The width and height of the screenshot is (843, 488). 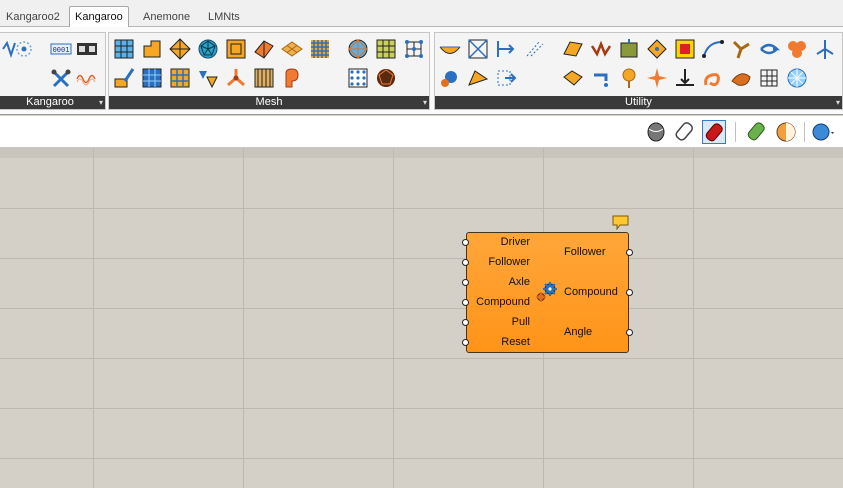 I want to click on panel-kangaroo: 0001 Kangaroo ▾, so click(x=53, y=71).